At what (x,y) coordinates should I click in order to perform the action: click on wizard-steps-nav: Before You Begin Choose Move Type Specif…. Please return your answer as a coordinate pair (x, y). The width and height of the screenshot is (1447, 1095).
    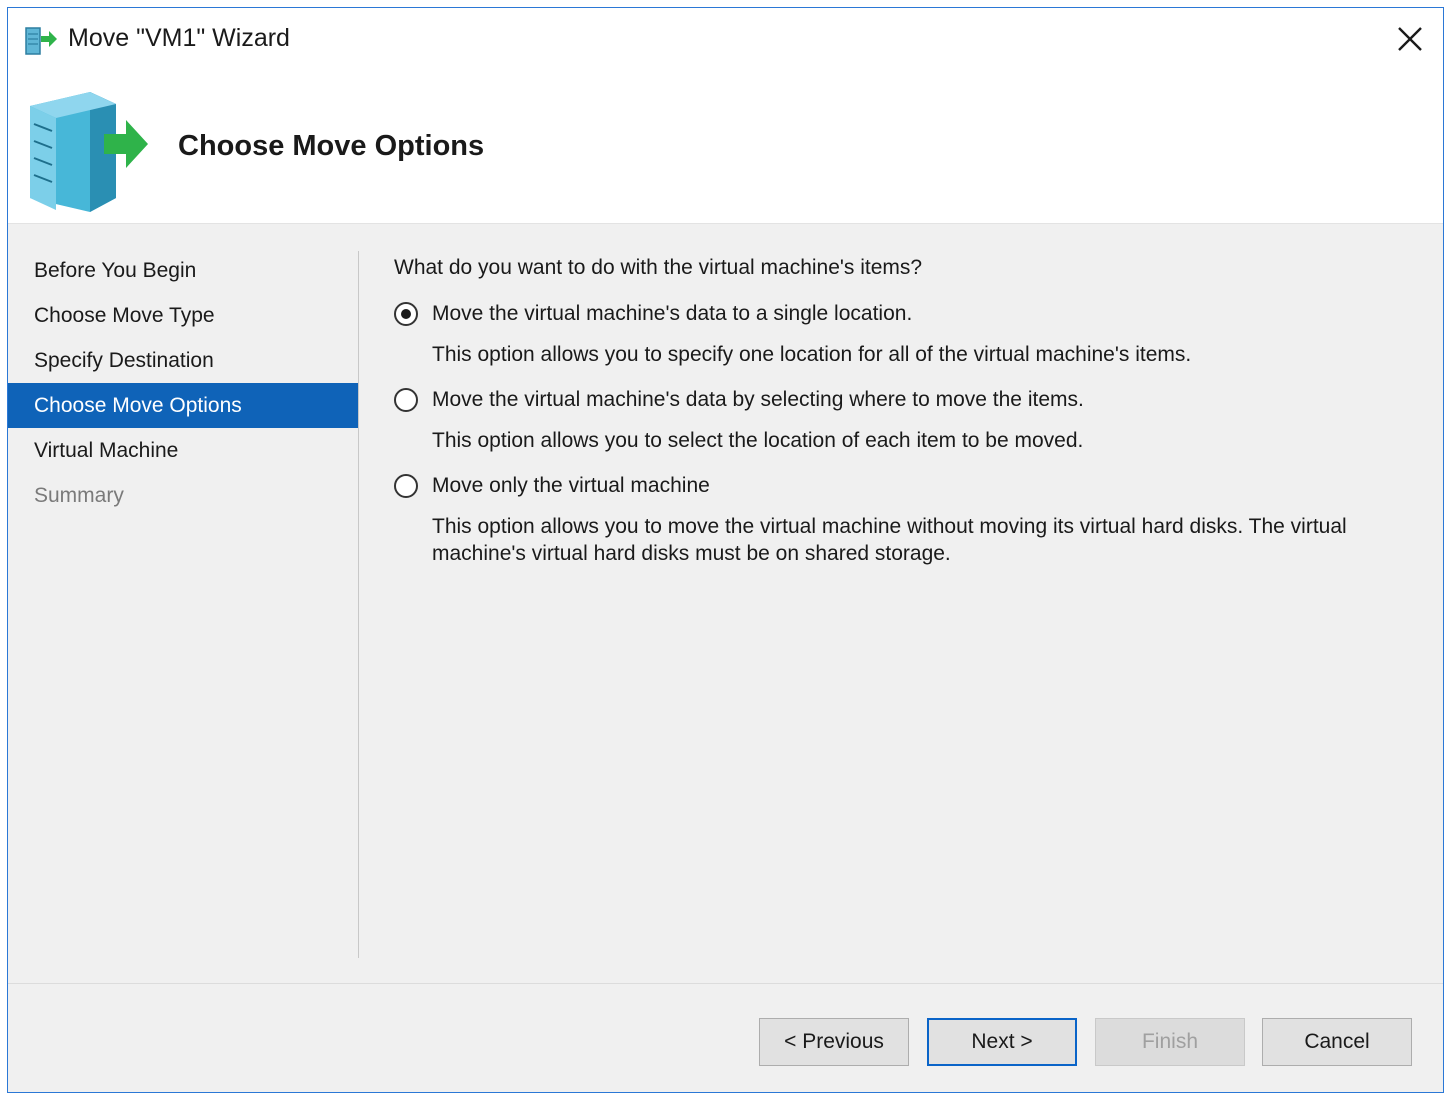
    Looking at the image, I should click on (183, 383).